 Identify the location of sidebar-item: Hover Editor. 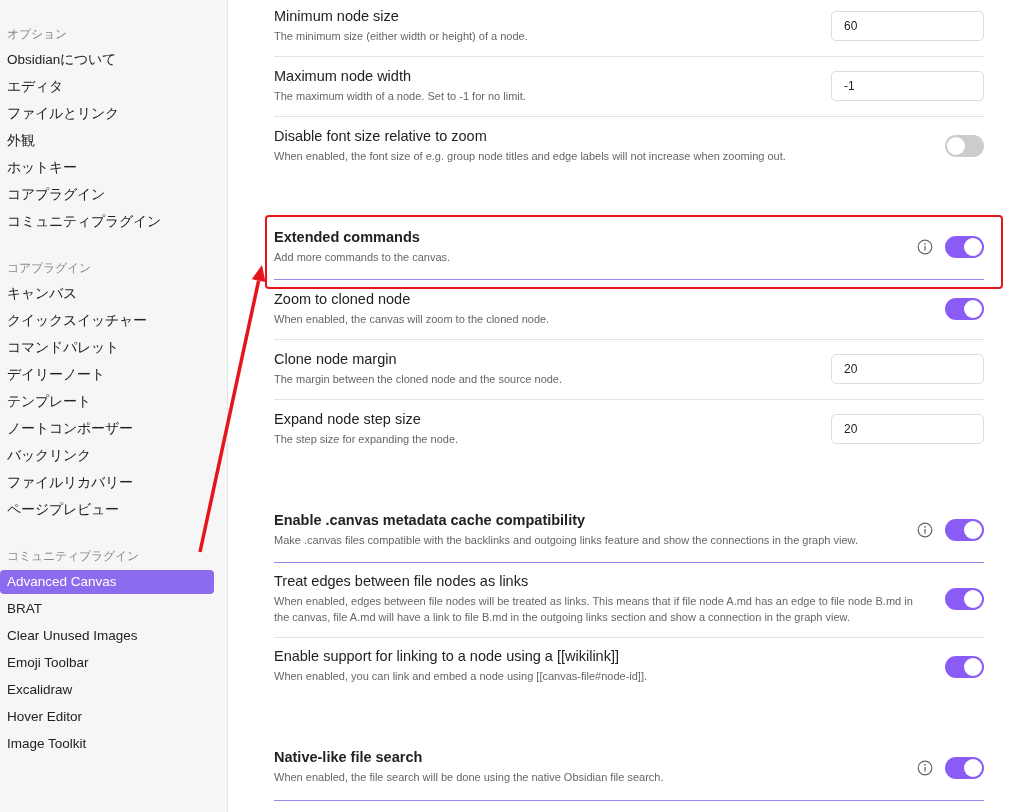
(107, 717).